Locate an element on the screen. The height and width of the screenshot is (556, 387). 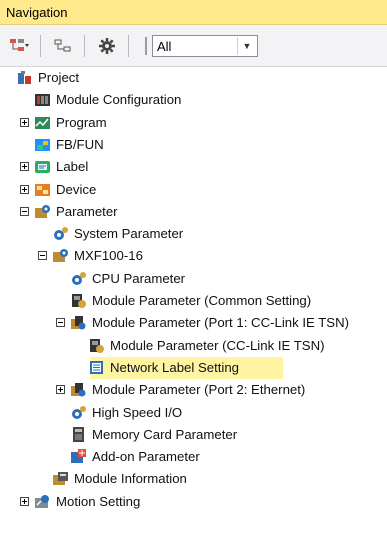
tree-item: Module Parameter (CC-Link IE TSN) is located at coordinates (193, 346).